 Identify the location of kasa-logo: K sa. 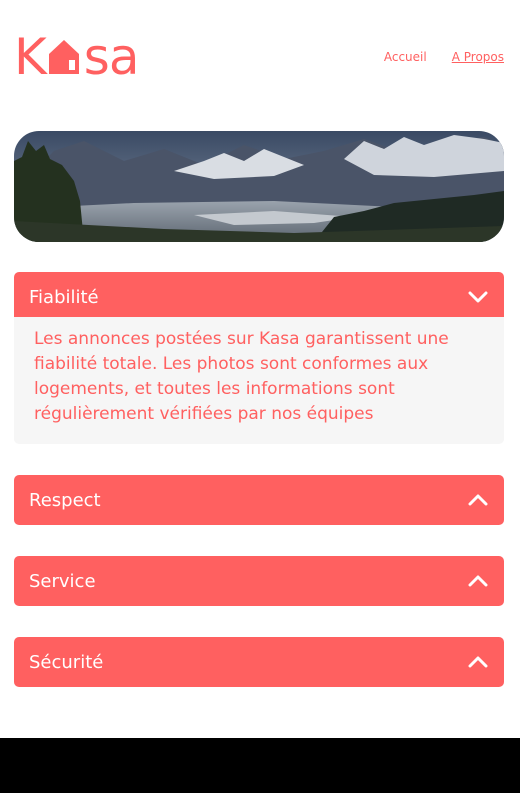
(76, 57).